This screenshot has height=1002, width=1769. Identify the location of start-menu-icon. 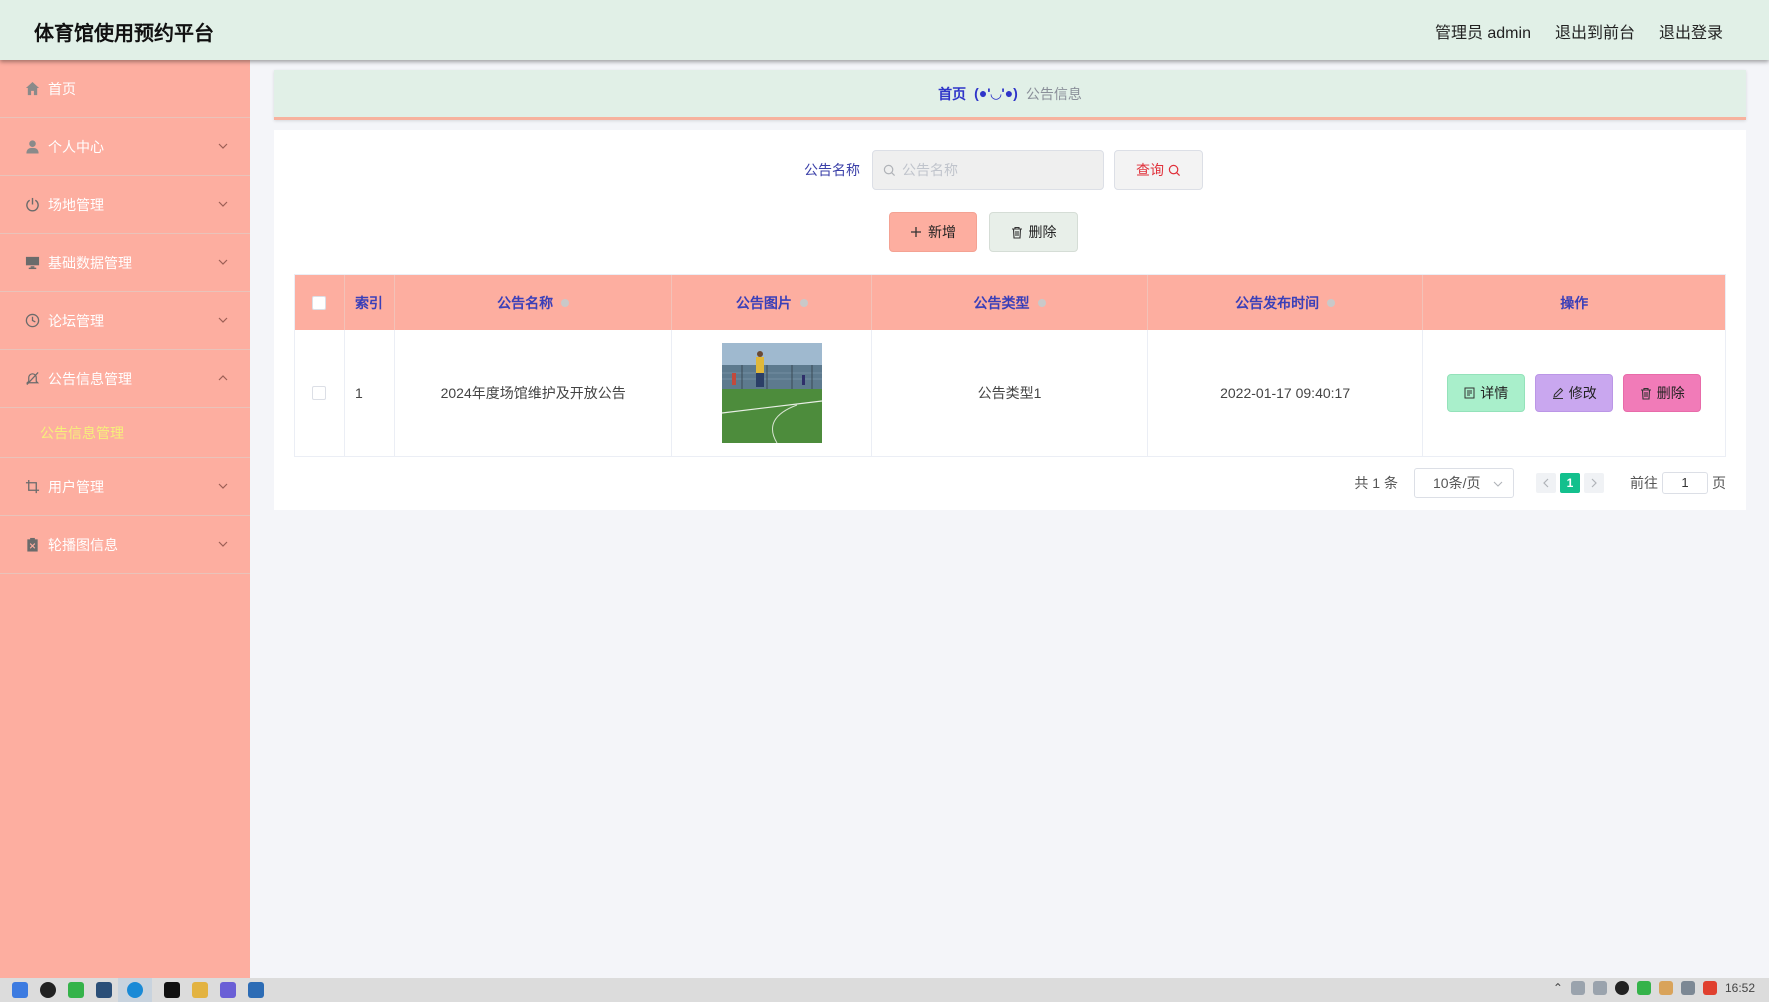
(20, 990).